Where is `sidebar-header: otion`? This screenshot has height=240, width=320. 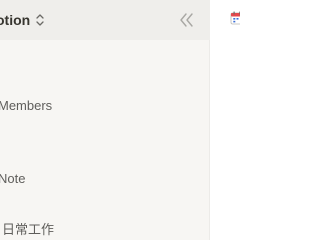 sidebar-header: otion is located at coordinates (105, 20).